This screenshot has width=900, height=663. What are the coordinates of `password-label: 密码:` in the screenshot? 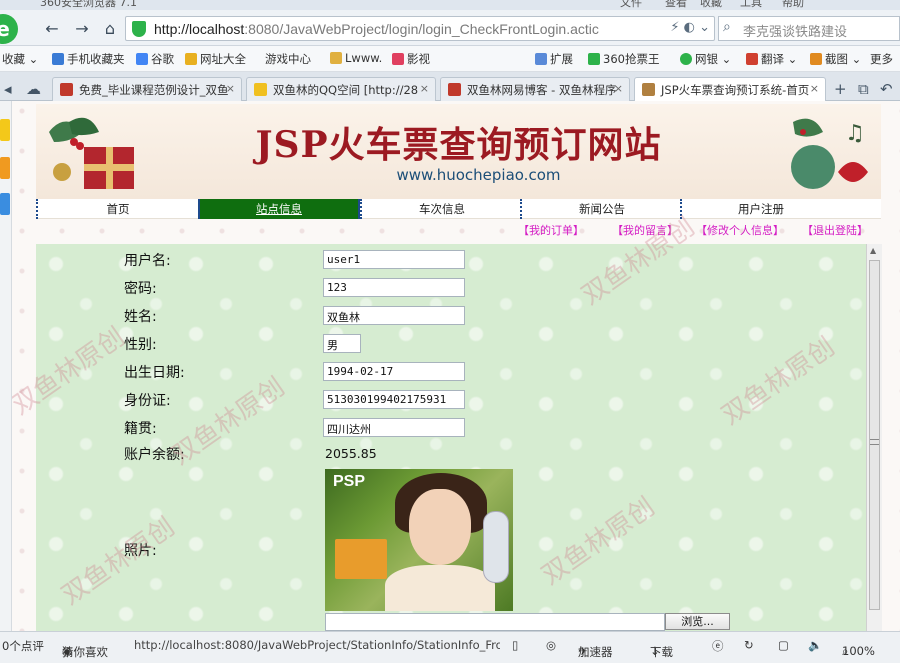 It's located at (140, 289).